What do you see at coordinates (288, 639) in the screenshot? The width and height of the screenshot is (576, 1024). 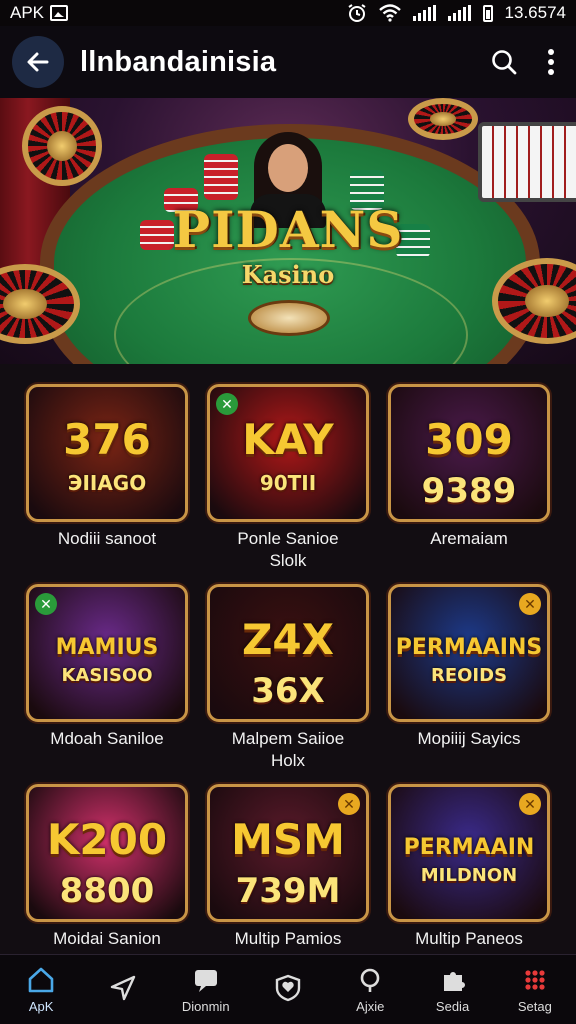 I see `game-thumb-title: Z4X` at bounding box center [288, 639].